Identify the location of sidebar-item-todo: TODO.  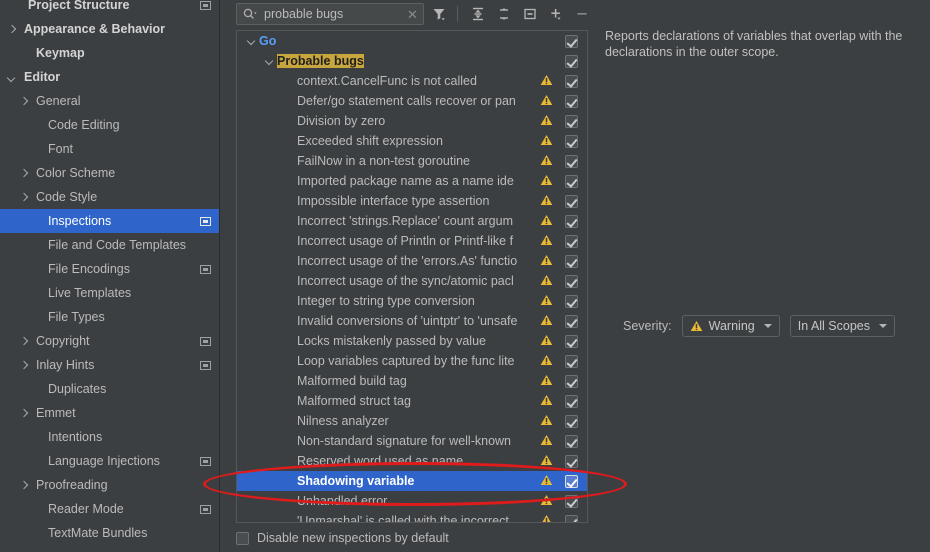
(109, 548).